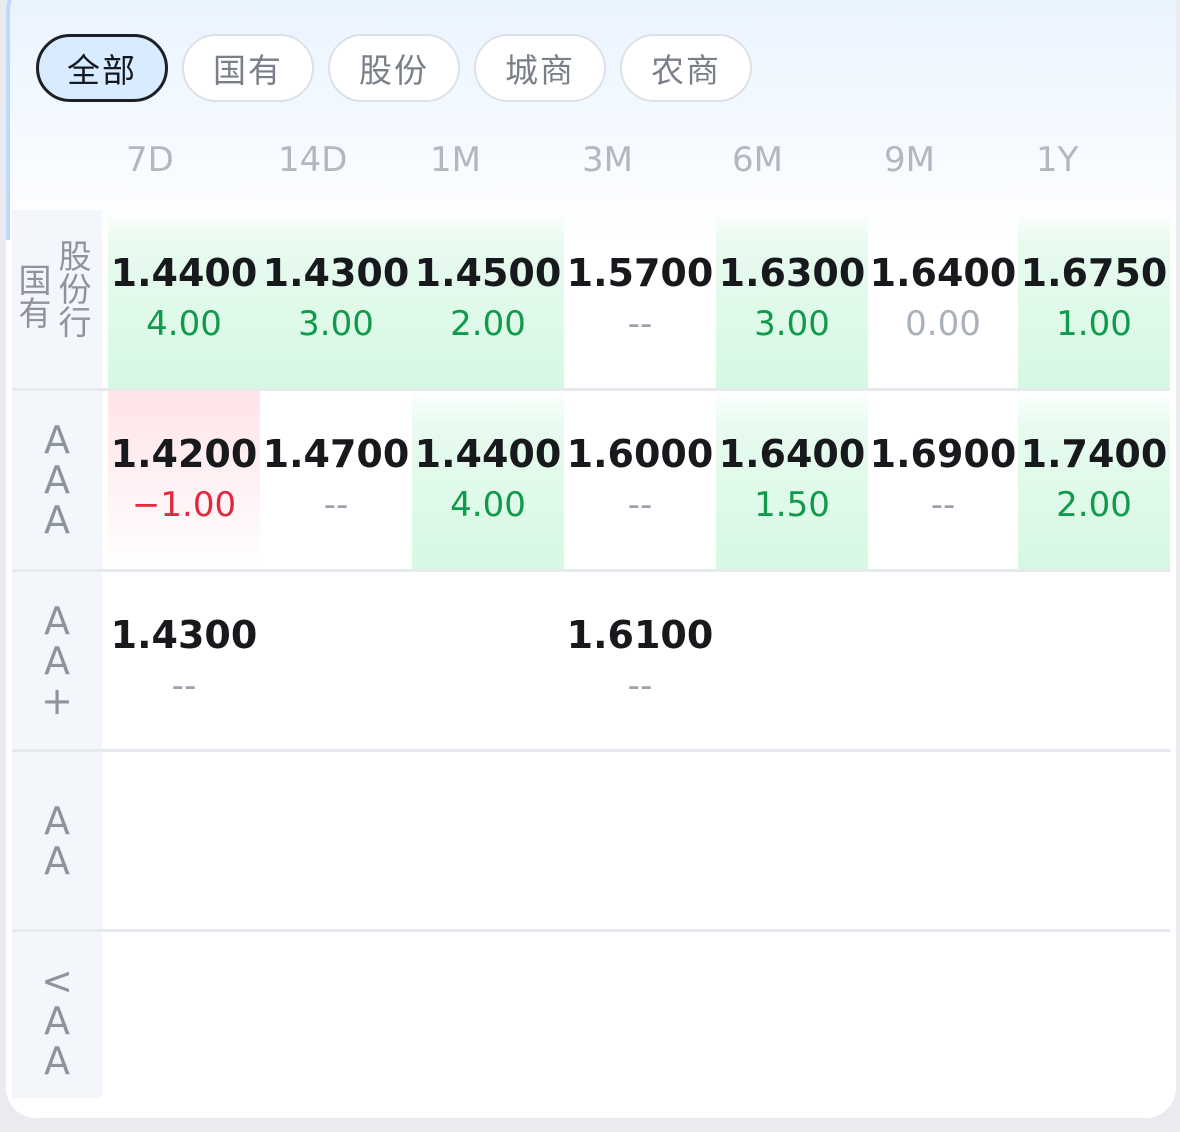 This screenshot has width=1180, height=1132. What do you see at coordinates (184, 505) in the screenshot?
I see `rate-change: −1.00` at bounding box center [184, 505].